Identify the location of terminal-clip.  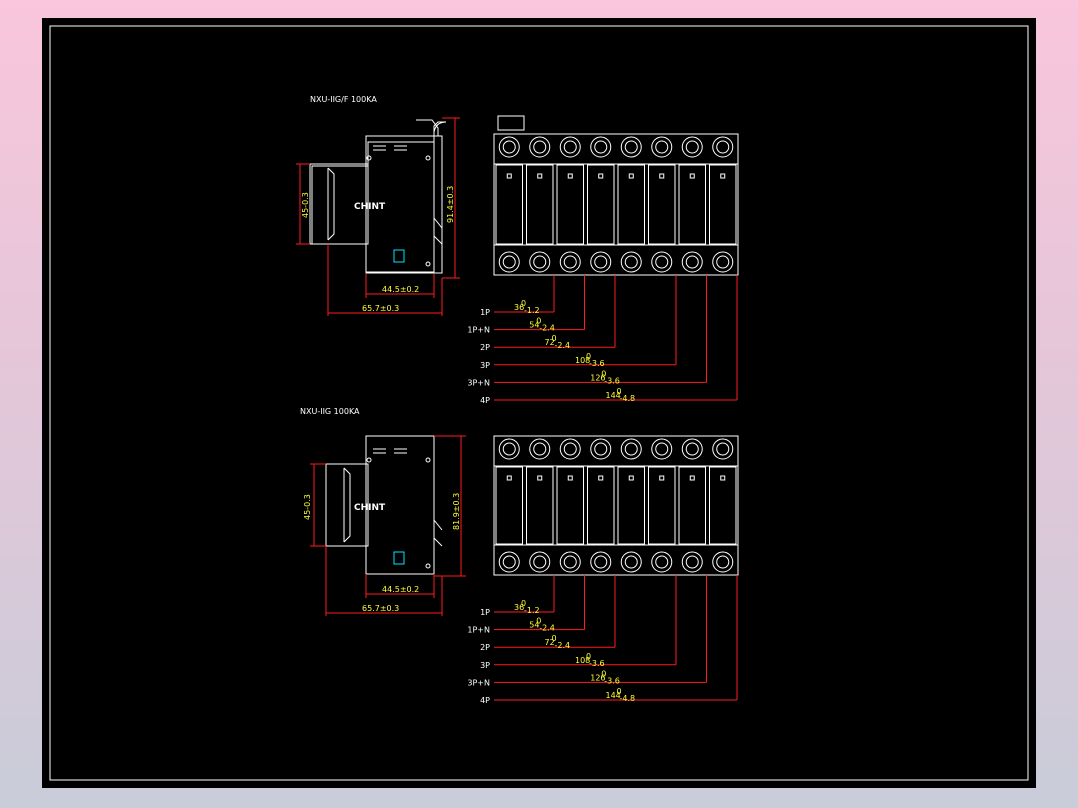
(511, 123).